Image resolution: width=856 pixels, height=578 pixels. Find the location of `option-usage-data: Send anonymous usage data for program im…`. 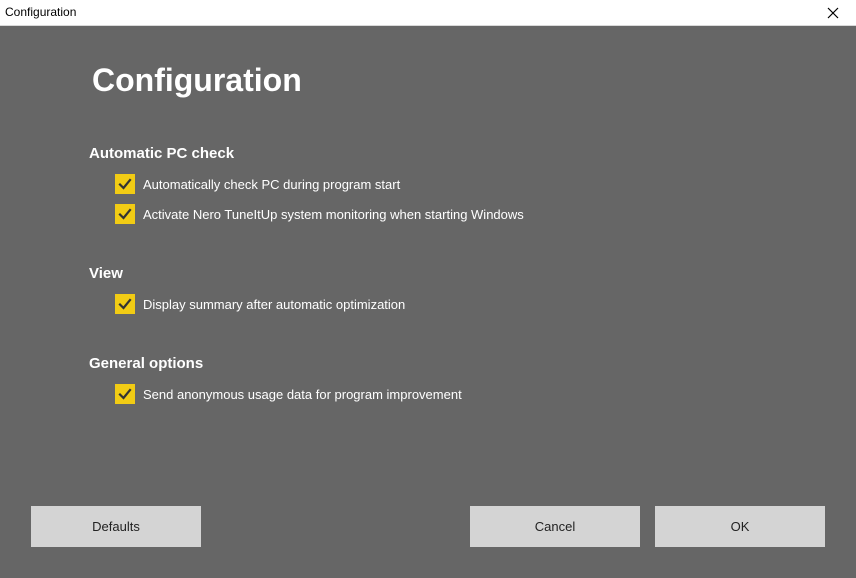

option-usage-data: Send anonymous usage data for program im… is located at coordinates (288, 394).